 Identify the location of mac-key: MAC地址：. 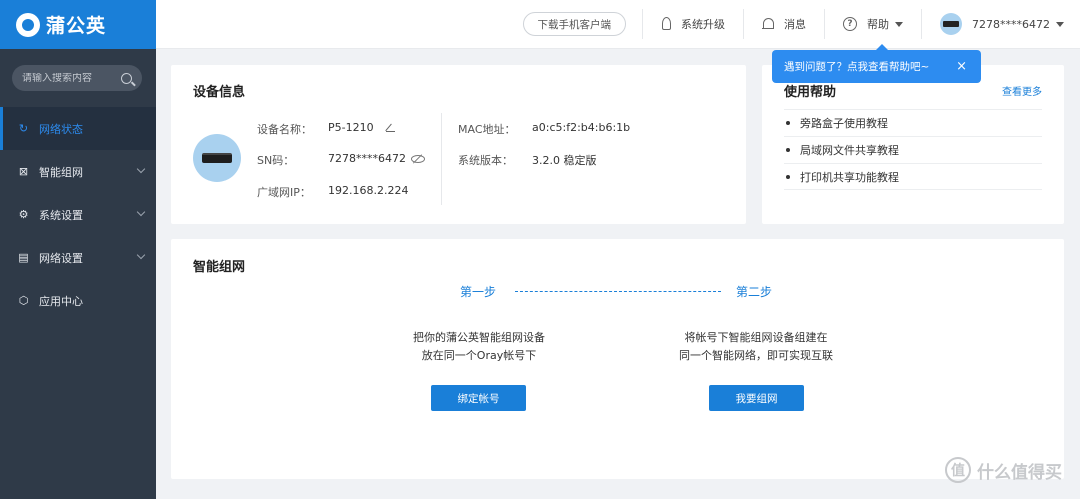
(487, 129).